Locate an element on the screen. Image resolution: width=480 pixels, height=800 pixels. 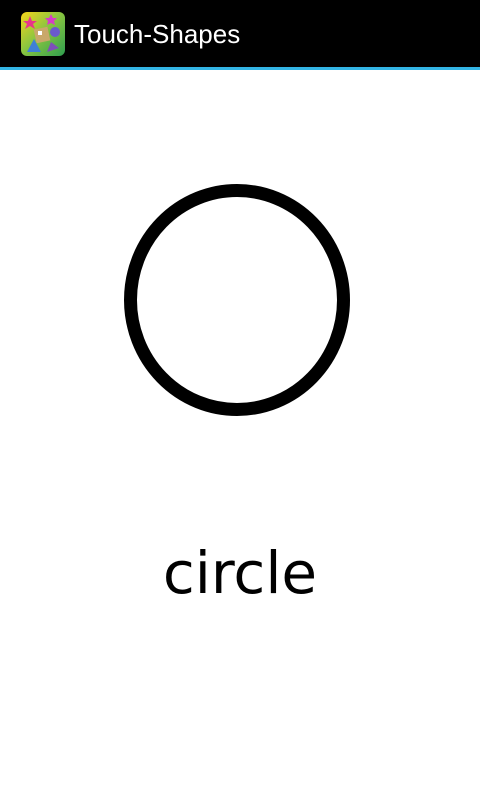
app-title: Touch-Shapes is located at coordinates (157, 33).